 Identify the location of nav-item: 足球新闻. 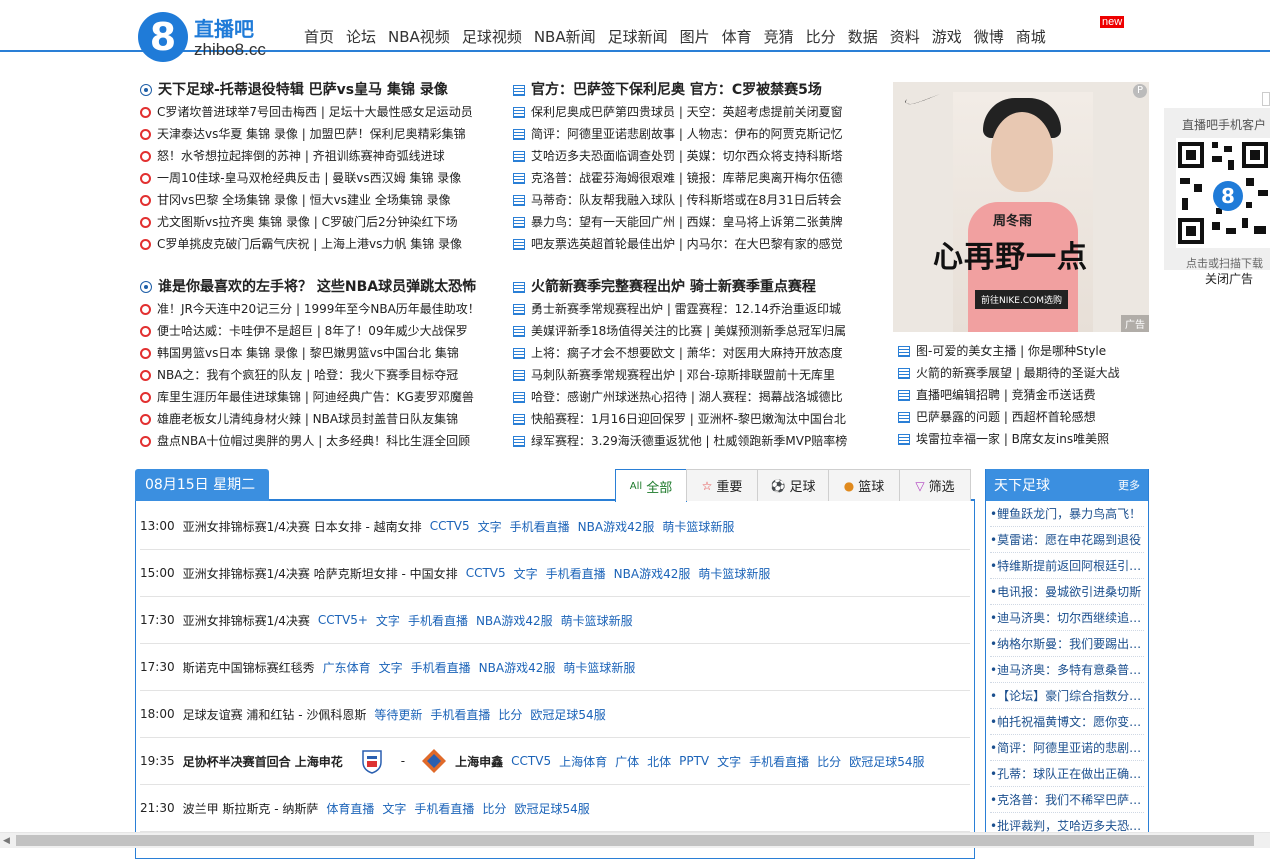
(638, 37).